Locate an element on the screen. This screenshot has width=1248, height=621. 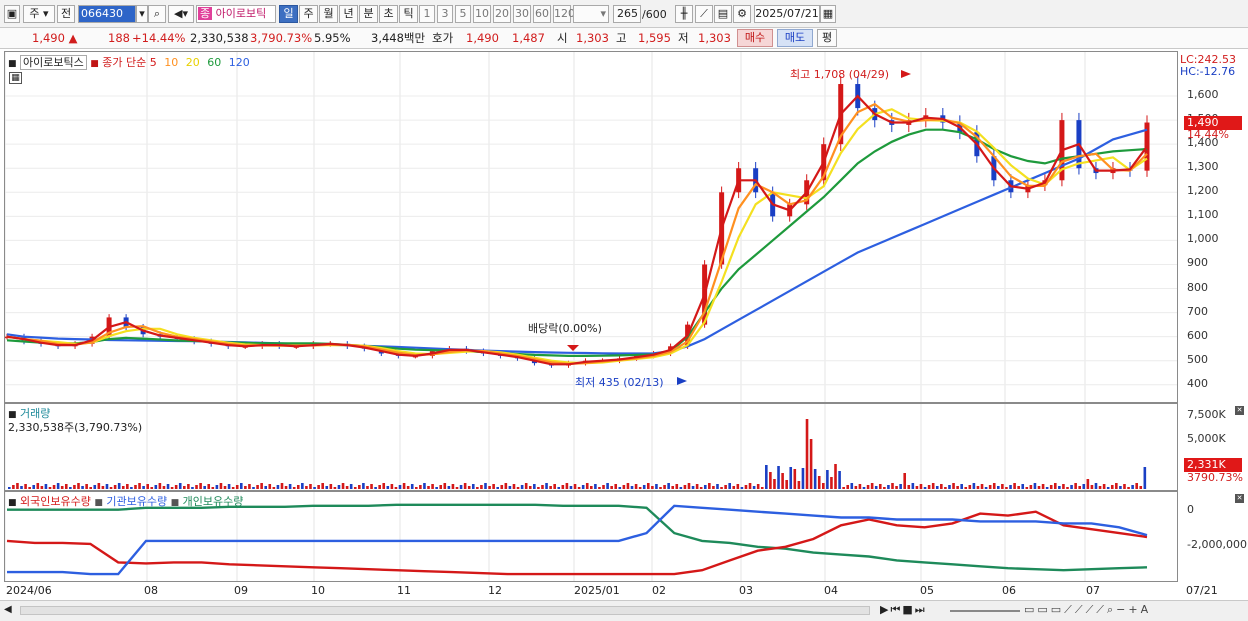
period-day-button: 일 is located at coordinates (288, 14).